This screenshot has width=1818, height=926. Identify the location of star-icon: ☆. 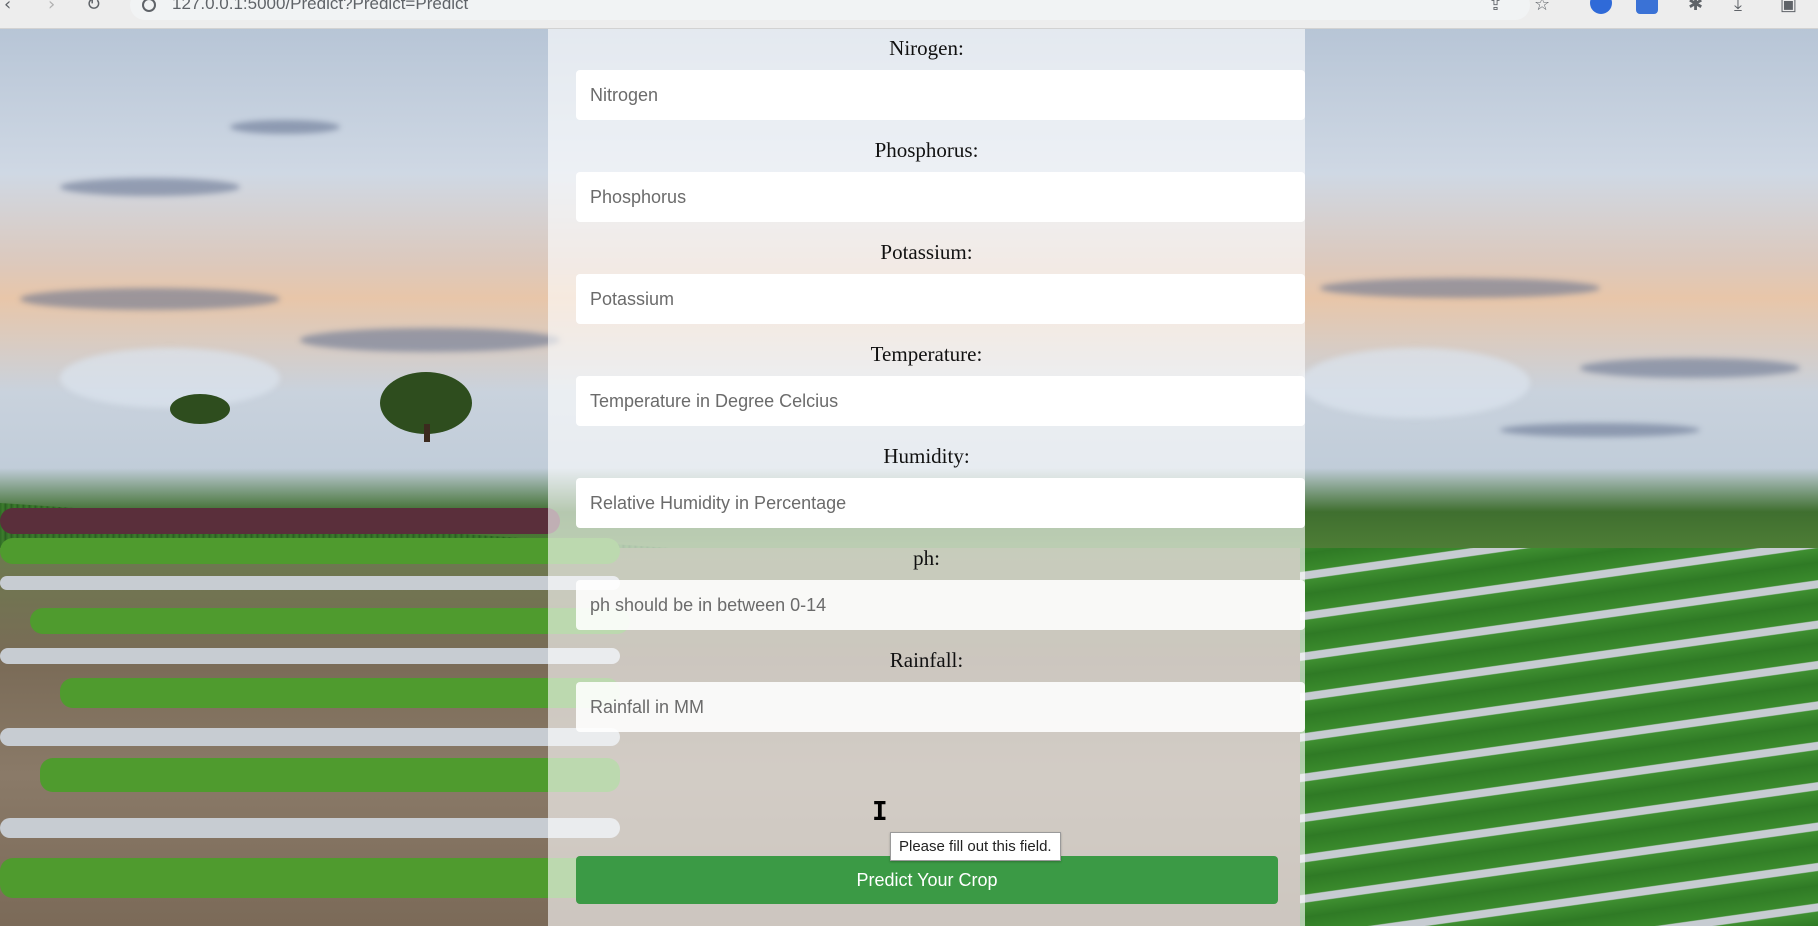
(1542, 7).